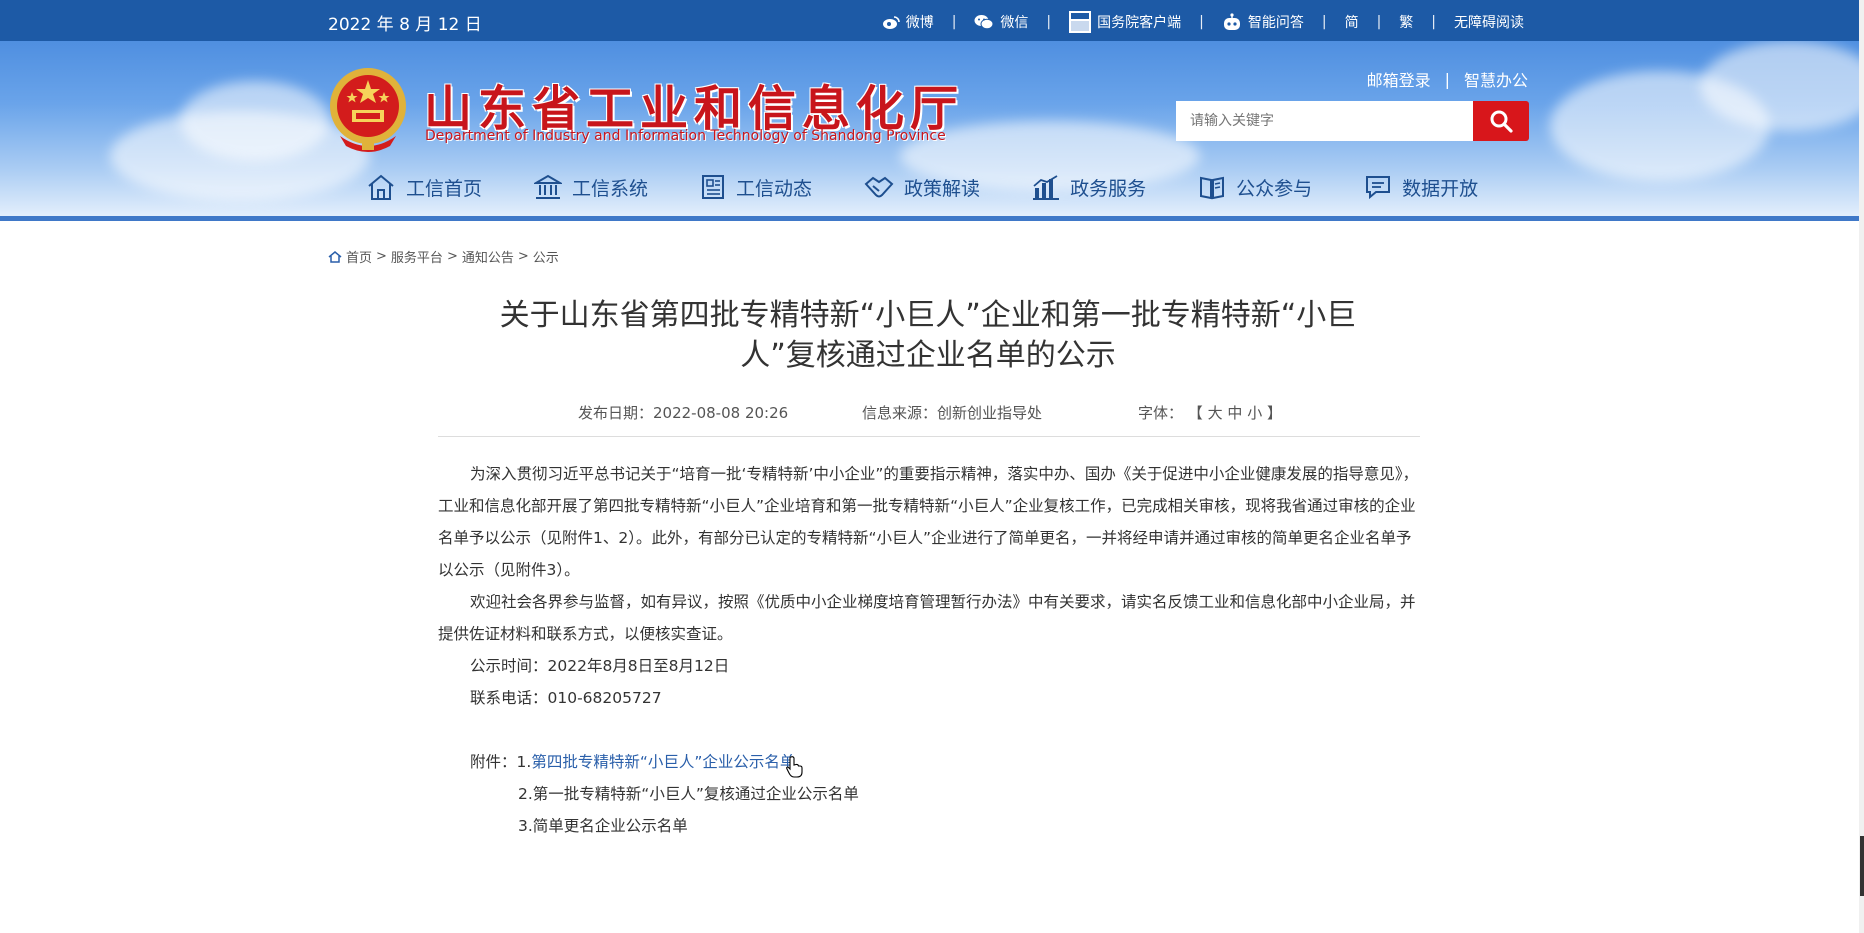 This screenshot has height=933, width=1864. I want to click on traditional-link: 繁, so click(1406, 22).